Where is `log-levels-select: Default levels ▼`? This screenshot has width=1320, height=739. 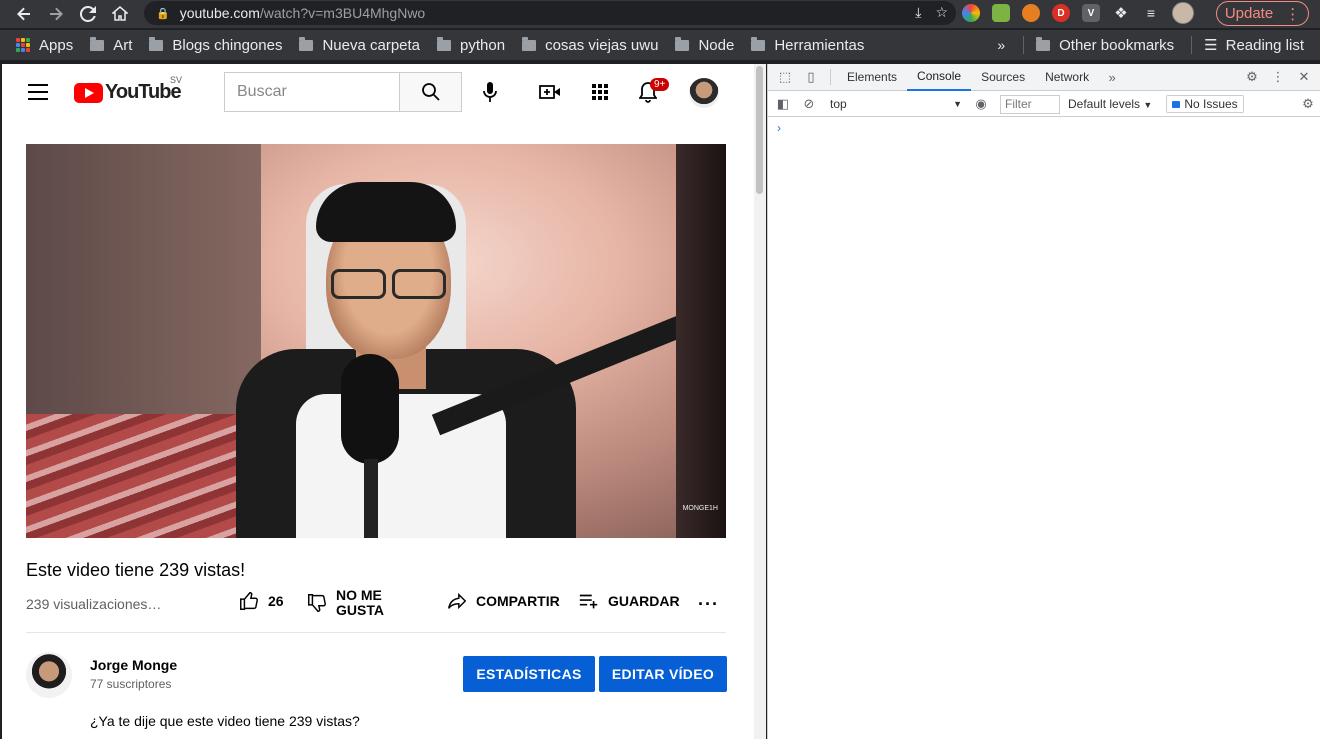
log-levels-select: Default levels ▼ is located at coordinates (1110, 104).